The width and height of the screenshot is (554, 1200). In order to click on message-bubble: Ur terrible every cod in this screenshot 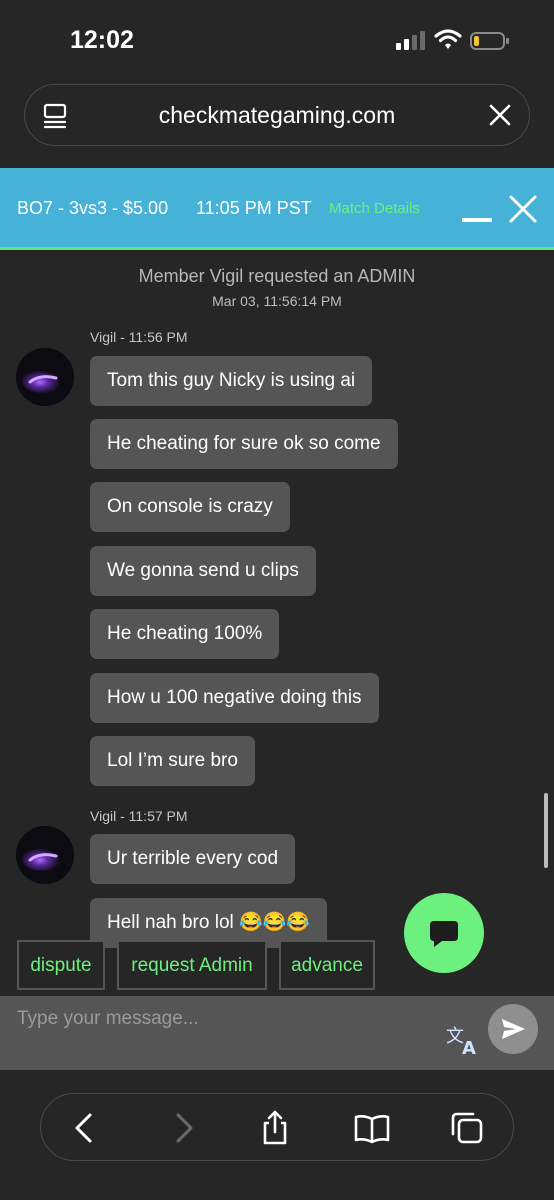, I will do `click(193, 859)`.